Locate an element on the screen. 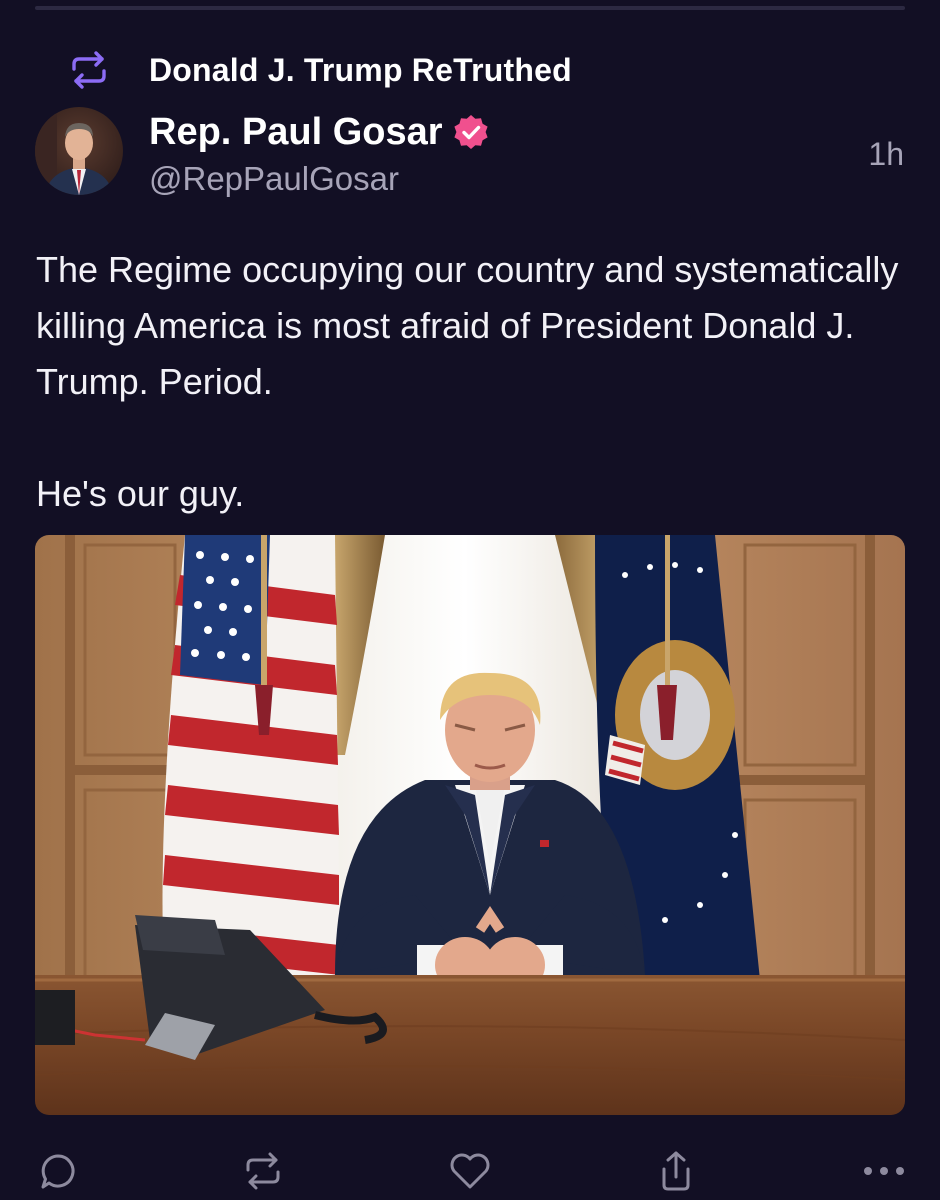 The height and width of the screenshot is (1200, 940). author-block: Rep. Paul Gosar @RepPaulGosar is located at coordinates (319, 153).